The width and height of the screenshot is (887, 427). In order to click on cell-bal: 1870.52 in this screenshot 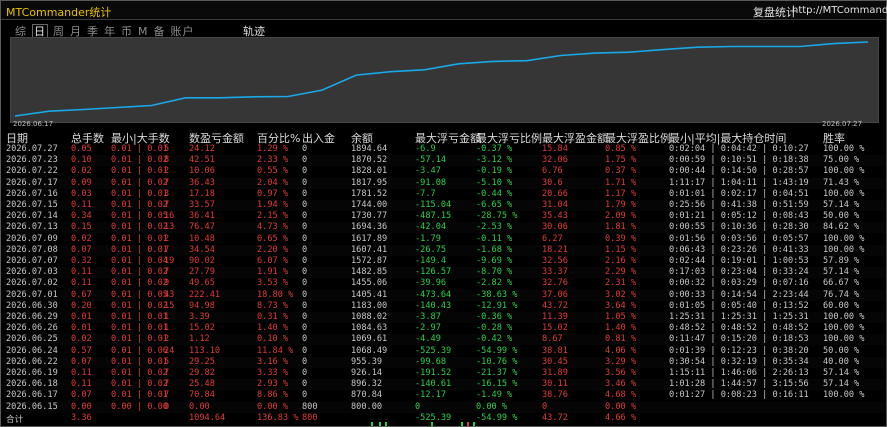, I will do `click(369, 160)`.